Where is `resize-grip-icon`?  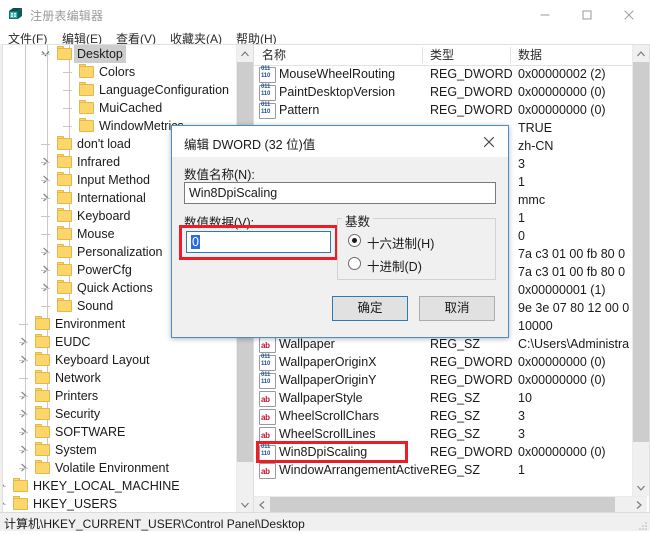 resize-grip-icon is located at coordinates (643, 525).